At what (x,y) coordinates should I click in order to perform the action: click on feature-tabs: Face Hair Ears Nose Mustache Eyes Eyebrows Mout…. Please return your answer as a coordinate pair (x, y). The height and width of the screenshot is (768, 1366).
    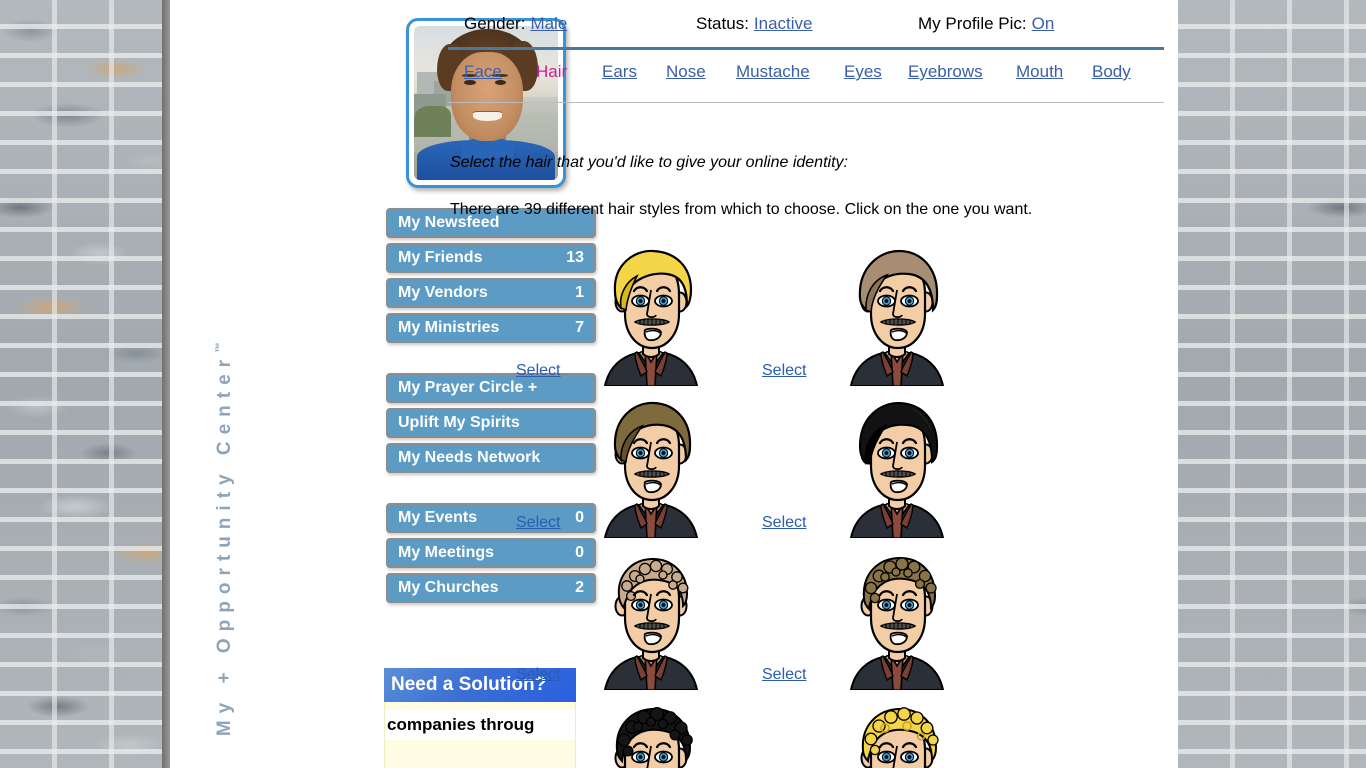
    Looking at the image, I should click on (805, 78).